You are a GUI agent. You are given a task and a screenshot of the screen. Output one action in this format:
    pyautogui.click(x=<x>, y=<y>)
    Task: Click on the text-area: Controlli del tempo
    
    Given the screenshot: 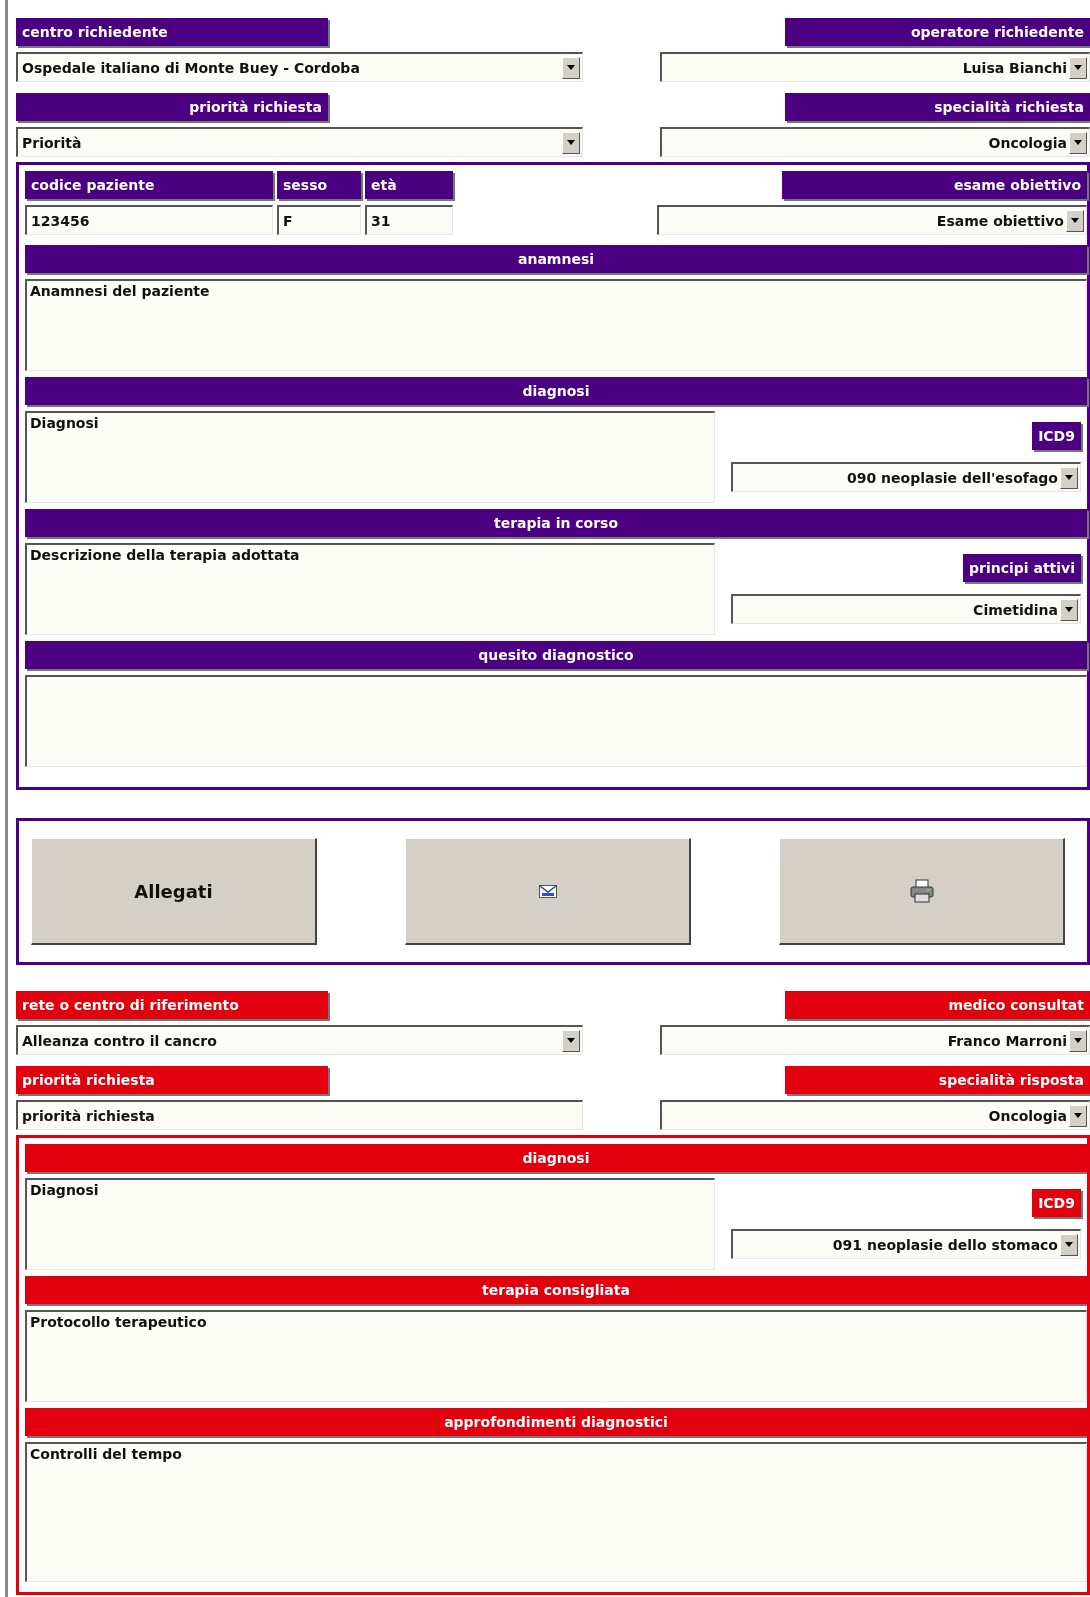 What is the action you would take?
    pyautogui.click(x=556, y=1512)
    